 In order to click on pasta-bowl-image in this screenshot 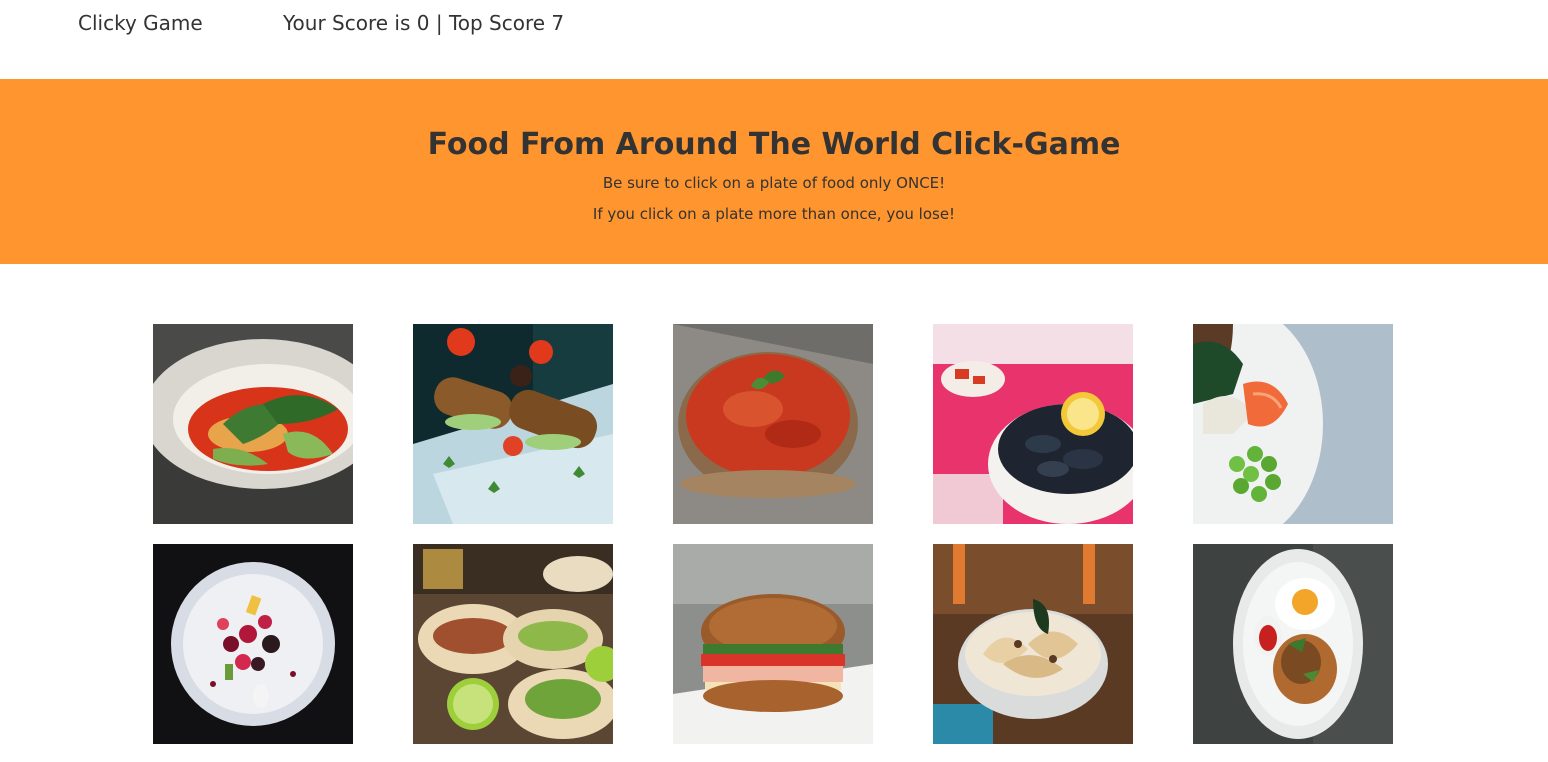, I will do `click(1033, 644)`.